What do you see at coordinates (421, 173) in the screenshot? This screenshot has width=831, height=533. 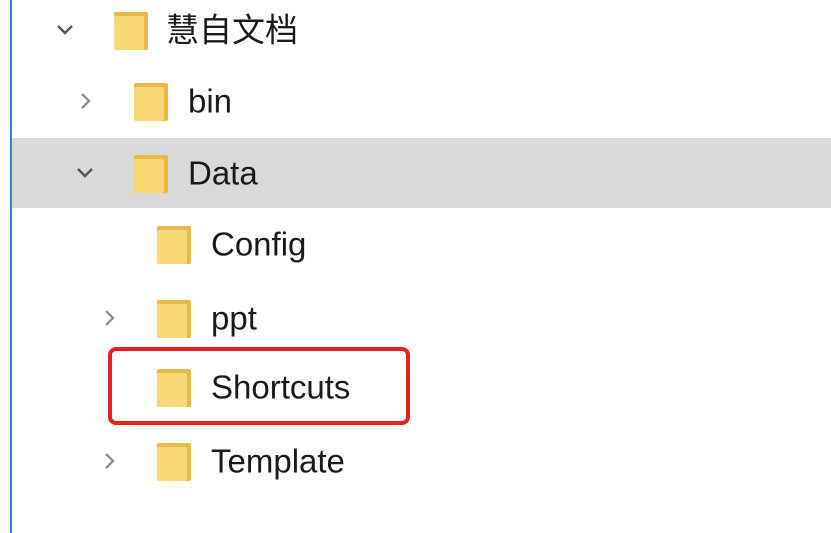 I see `tree-item-data: Data` at bounding box center [421, 173].